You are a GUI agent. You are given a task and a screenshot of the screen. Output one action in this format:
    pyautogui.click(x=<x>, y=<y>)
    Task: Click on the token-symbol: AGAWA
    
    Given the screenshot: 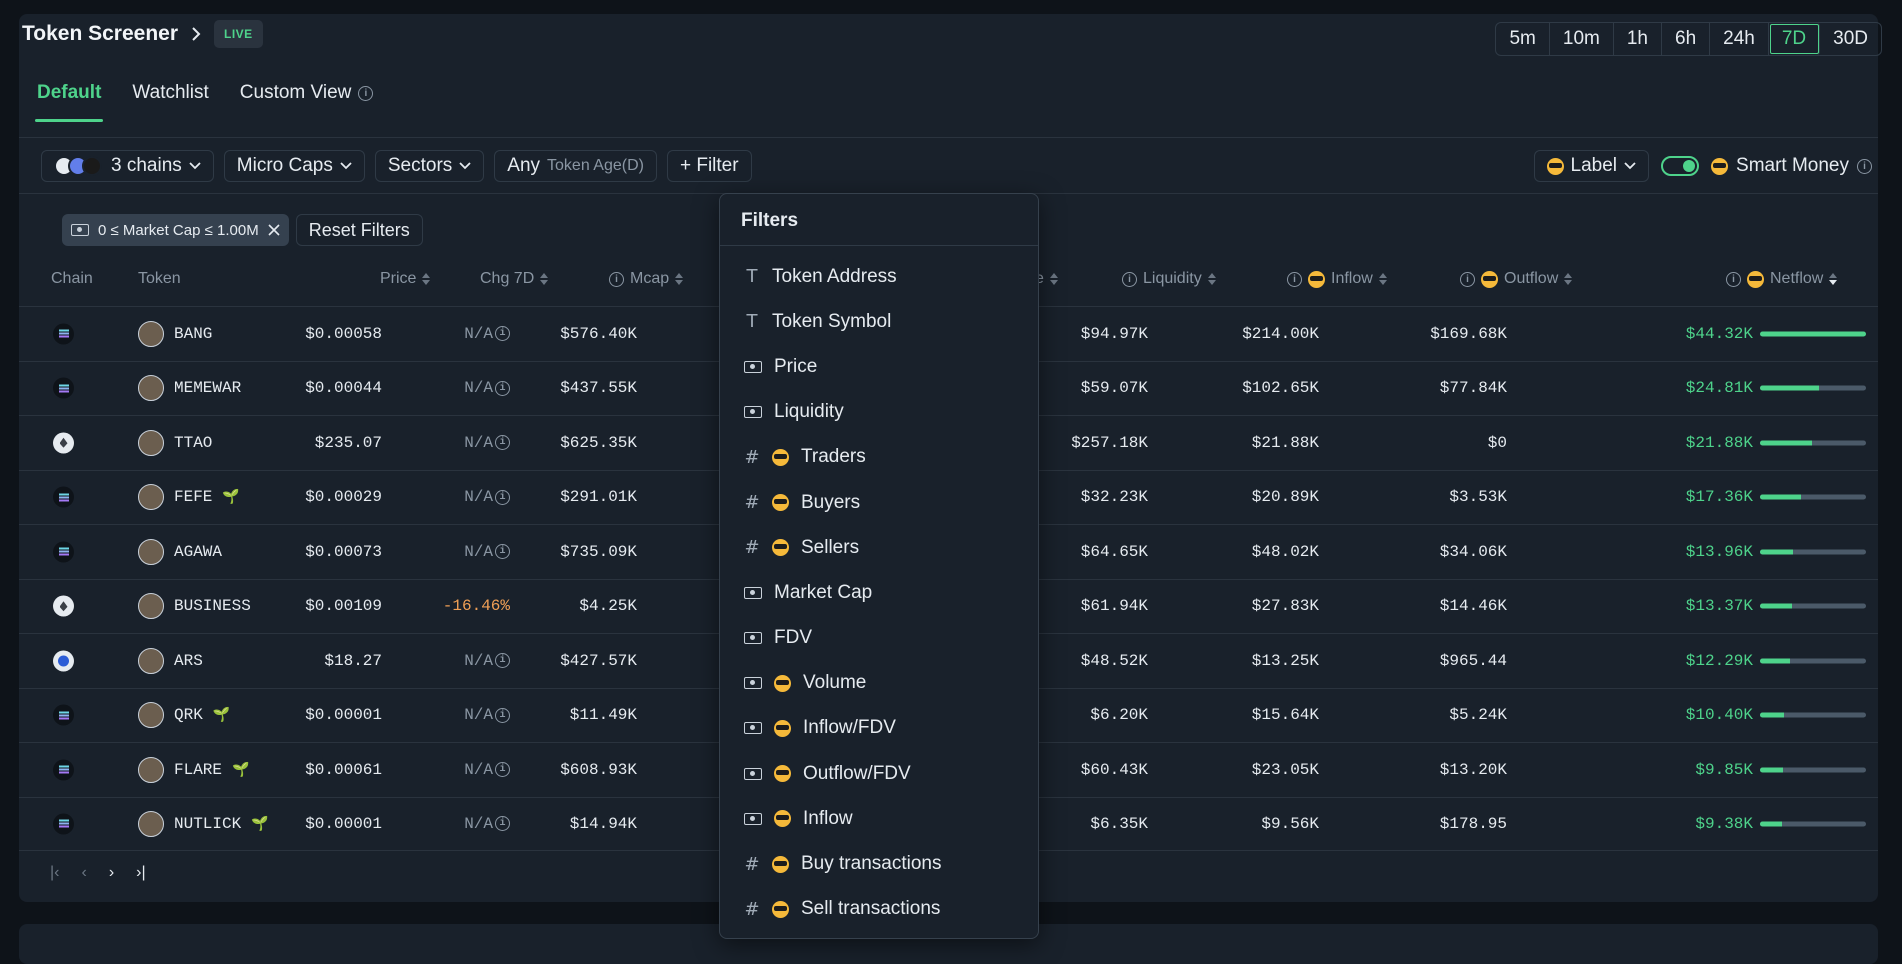 What is the action you would take?
    pyautogui.click(x=198, y=552)
    